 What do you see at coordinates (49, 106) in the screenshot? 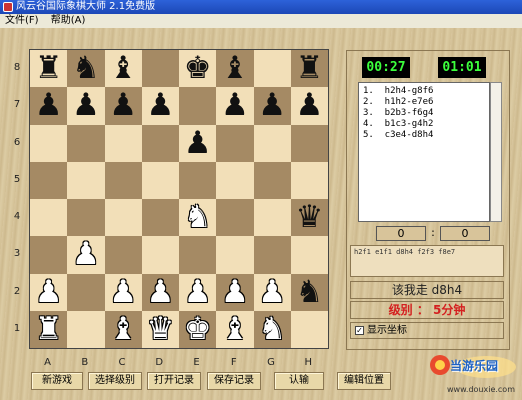
I see `board-square-a7: ♟` at bounding box center [49, 106].